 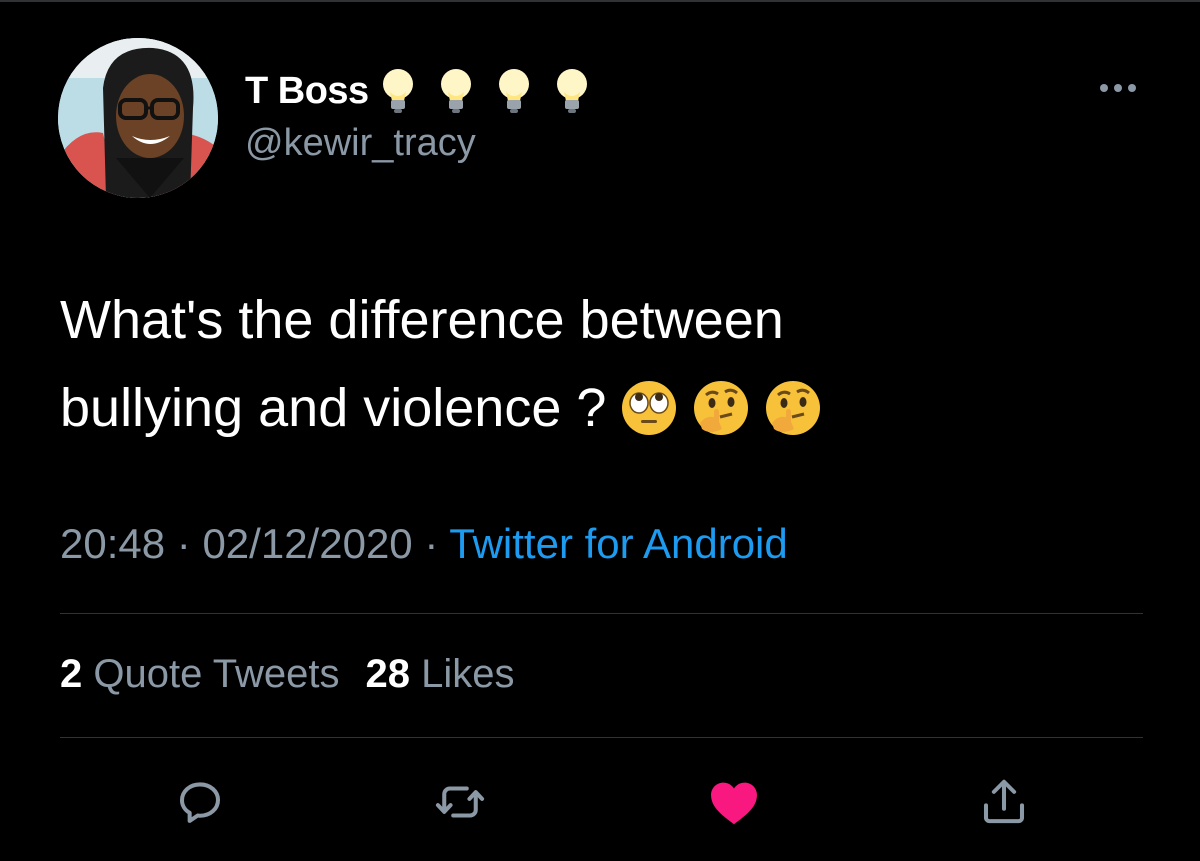 I want to click on tweet-text-line-2-text: bullying and violence ?, so click(x=333, y=408).